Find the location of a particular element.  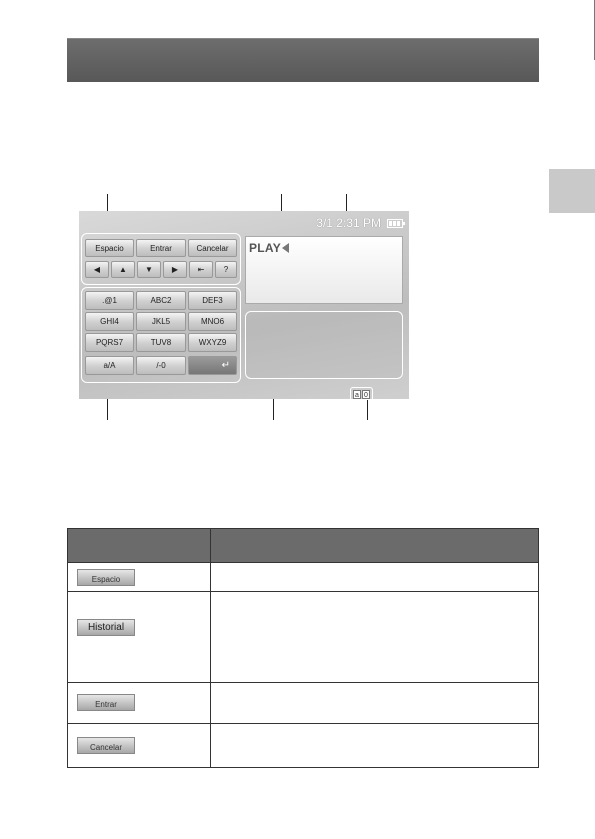

page-top-edge is located at coordinates (297, 3).